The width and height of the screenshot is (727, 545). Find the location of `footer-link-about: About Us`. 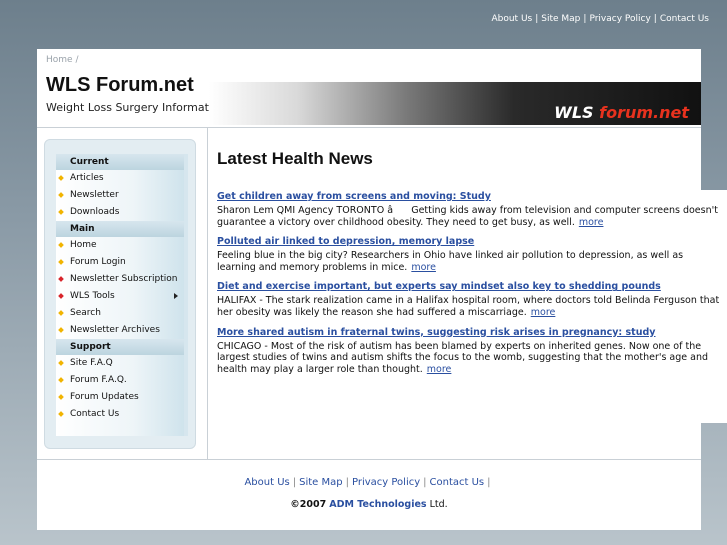

footer-link-about: About Us is located at coordinates (266, 482).